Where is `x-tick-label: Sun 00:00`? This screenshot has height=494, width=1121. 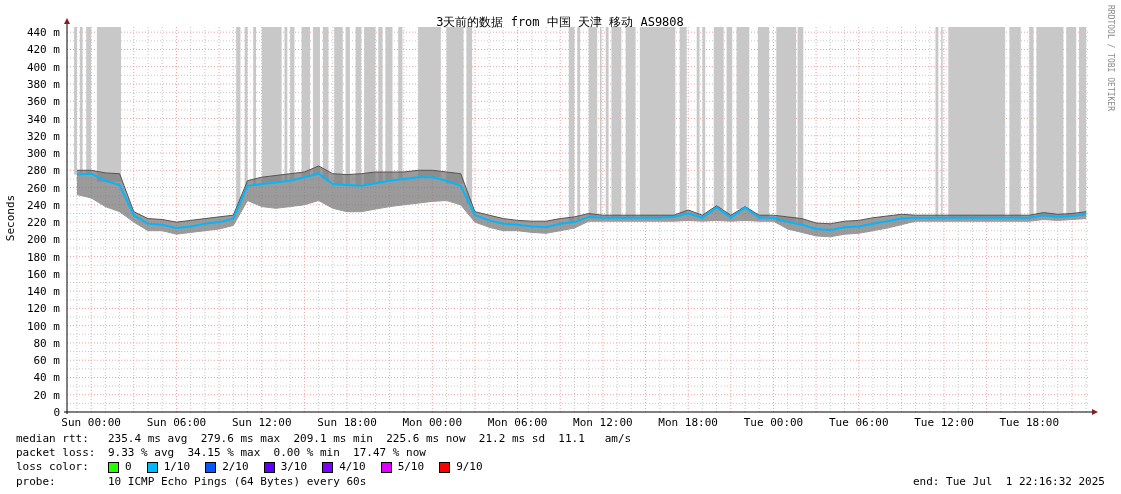 x-tick-label: Sun 00:00 is located at coordinates (91, 422).